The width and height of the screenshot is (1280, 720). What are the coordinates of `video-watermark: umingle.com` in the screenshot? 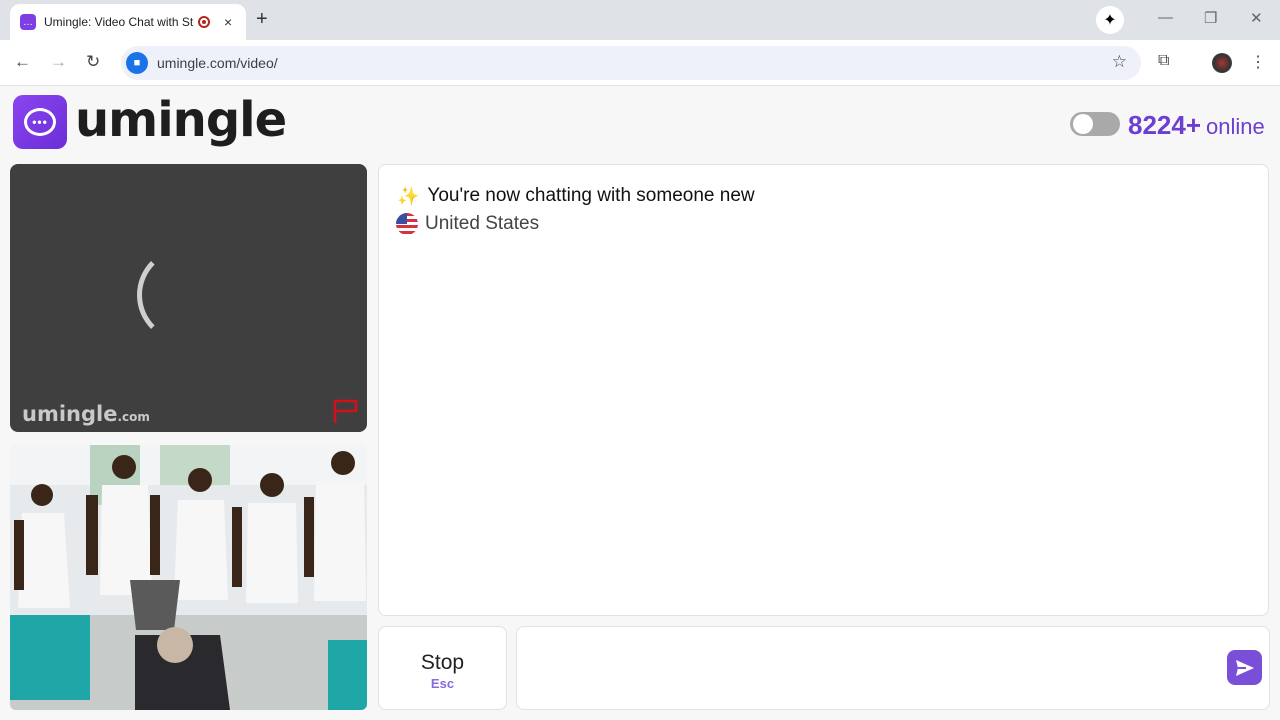 It's located at (86, 414).